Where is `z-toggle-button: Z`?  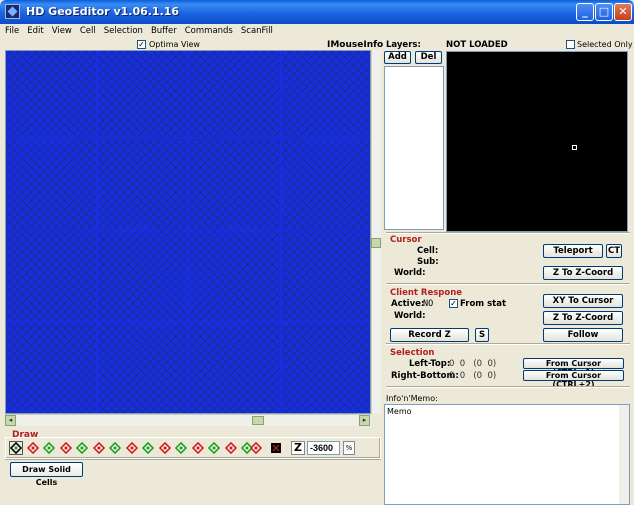 z-toggle-button: Z is located at coordinates (298, 448).